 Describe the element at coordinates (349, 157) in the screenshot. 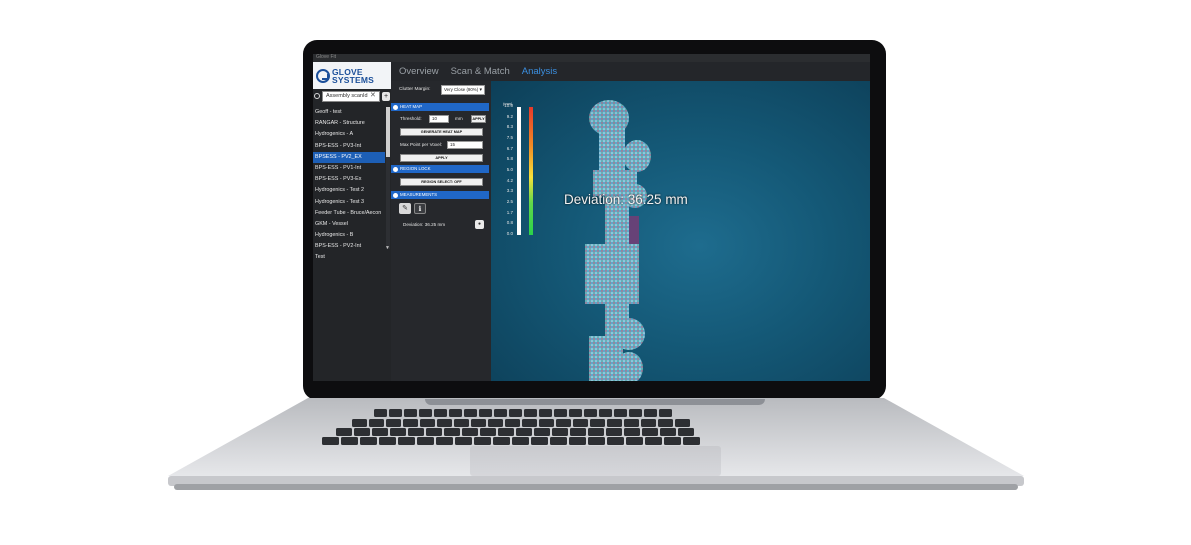

I see `list-item-selected: BPSESS - PV2_EX` at that location.